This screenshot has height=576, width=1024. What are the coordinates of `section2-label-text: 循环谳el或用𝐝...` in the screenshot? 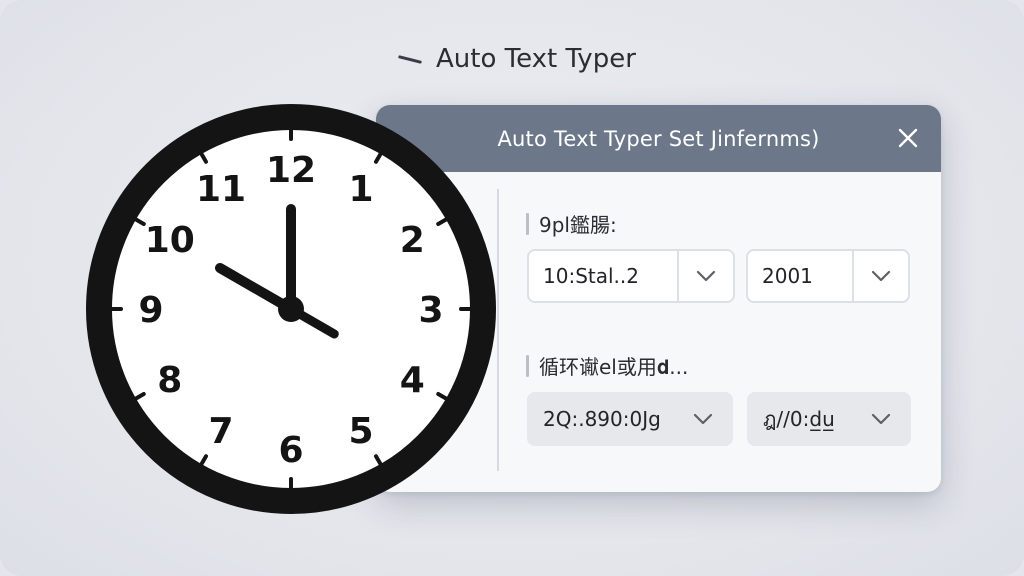 It's located at (614, 367).